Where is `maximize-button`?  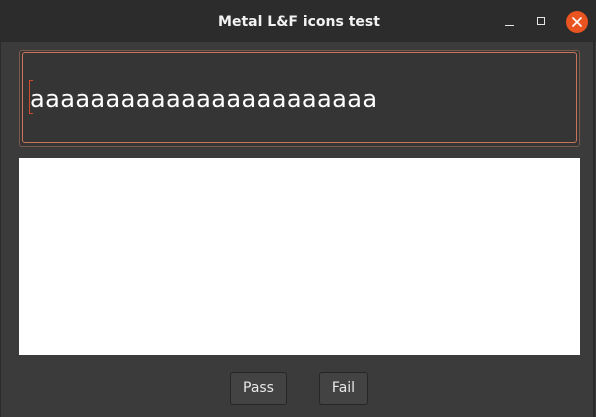
maximize-button is located at coordinates (542, 22).